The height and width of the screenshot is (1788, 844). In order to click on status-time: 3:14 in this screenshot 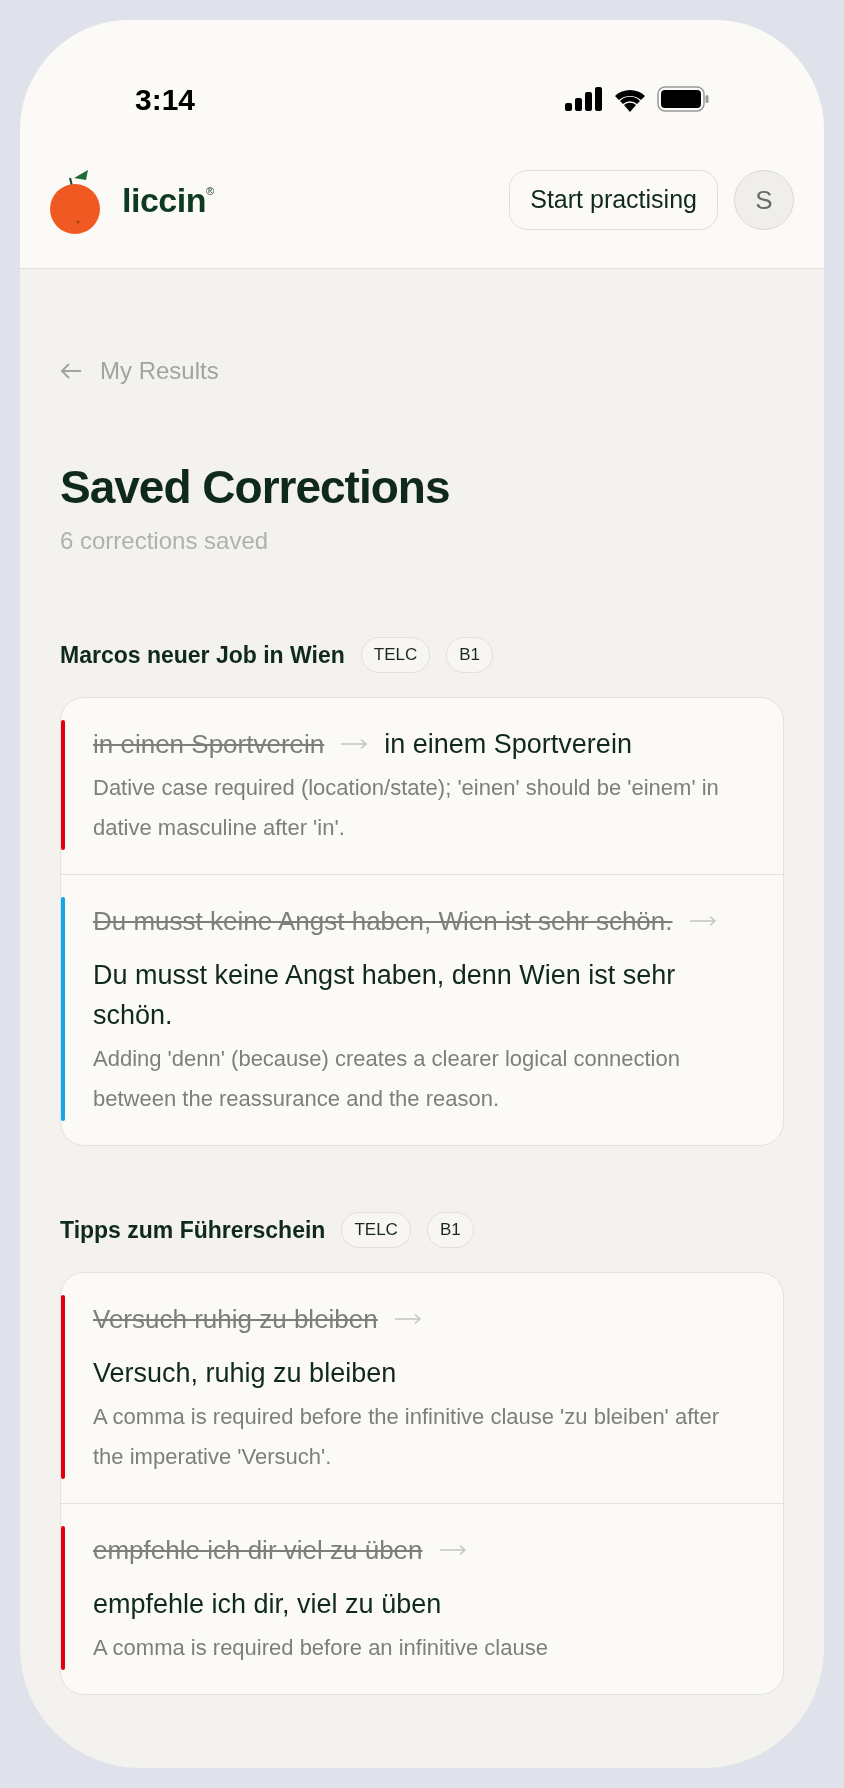, I will do `click(165, 99)`.